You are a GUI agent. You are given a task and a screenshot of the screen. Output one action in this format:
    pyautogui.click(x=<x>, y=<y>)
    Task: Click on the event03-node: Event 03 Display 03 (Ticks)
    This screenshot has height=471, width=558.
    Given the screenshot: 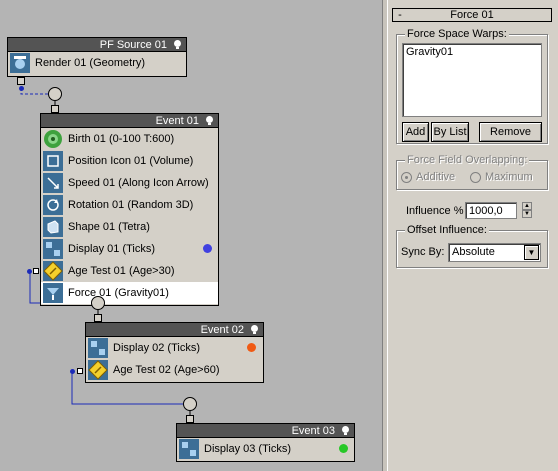 What is the action you would take?
    pyautogui.click(x=265, y=442)
    